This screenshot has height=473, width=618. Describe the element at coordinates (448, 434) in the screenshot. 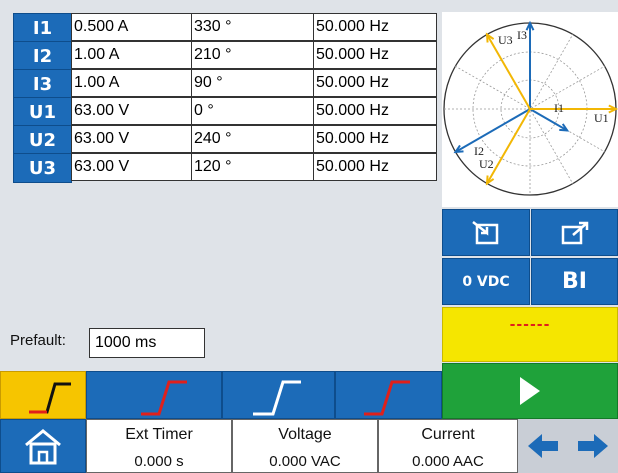

I see `current-label: Current` at that location.